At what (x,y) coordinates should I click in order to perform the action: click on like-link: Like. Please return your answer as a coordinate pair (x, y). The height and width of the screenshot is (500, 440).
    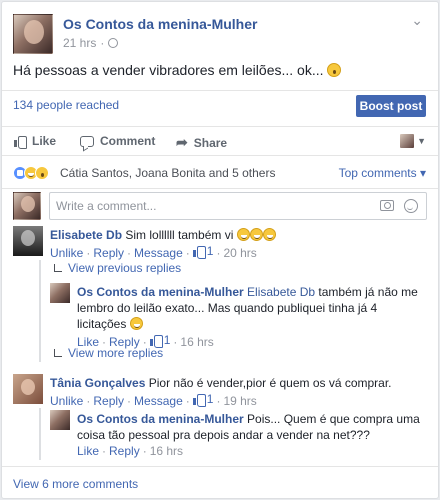
    Looking at the image, I should click on (88, 451).